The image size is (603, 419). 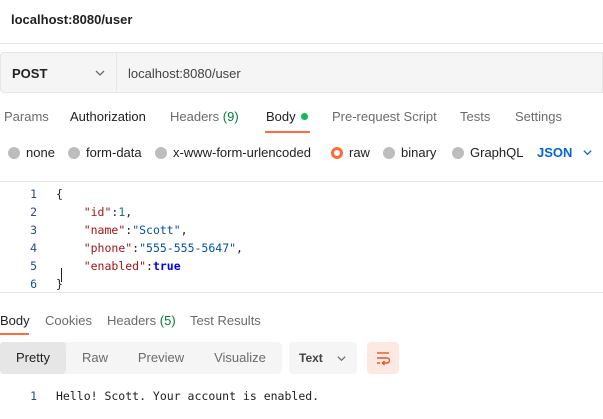 I want to click on line-number: 5, so click(x=33, y=266).